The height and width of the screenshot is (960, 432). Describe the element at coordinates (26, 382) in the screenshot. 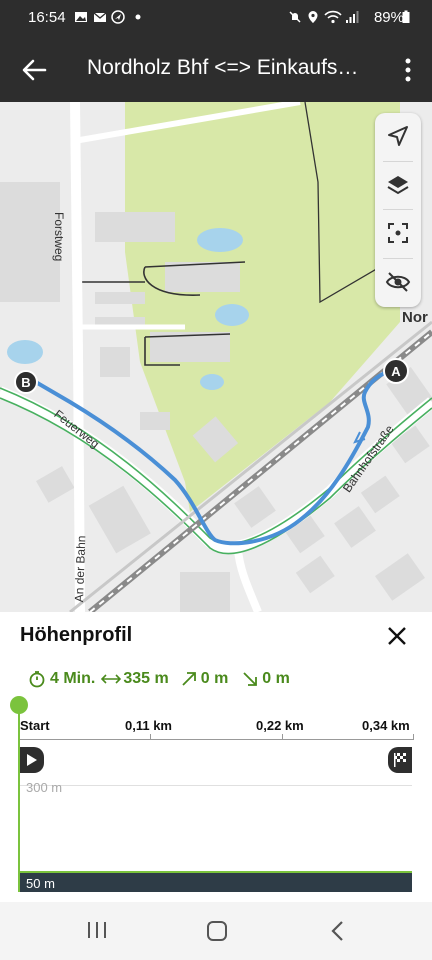

I see `marker-end: B` at that location.